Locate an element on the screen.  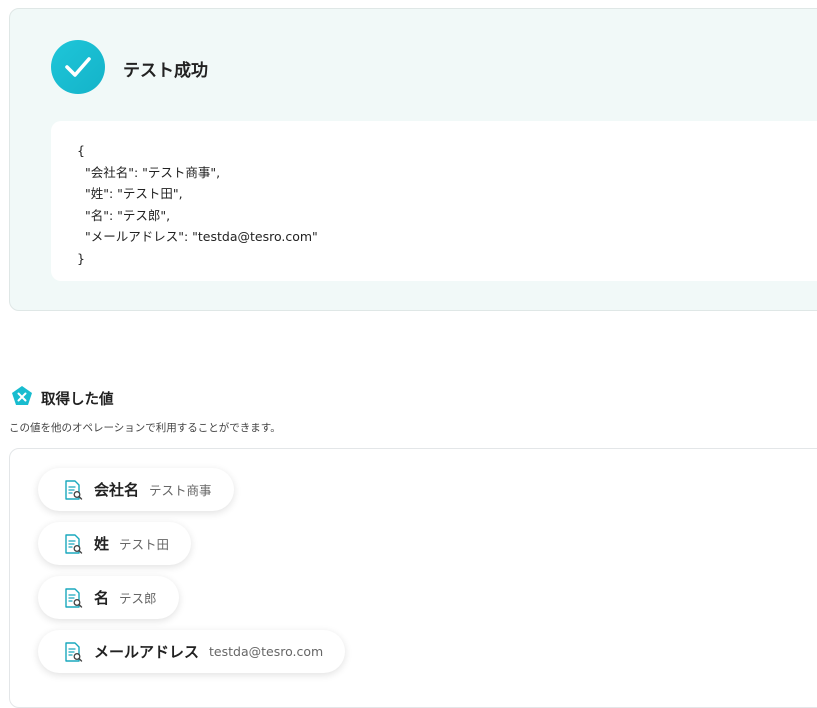
value-chip-label: 会社名 is located at coordinates (117, 490).